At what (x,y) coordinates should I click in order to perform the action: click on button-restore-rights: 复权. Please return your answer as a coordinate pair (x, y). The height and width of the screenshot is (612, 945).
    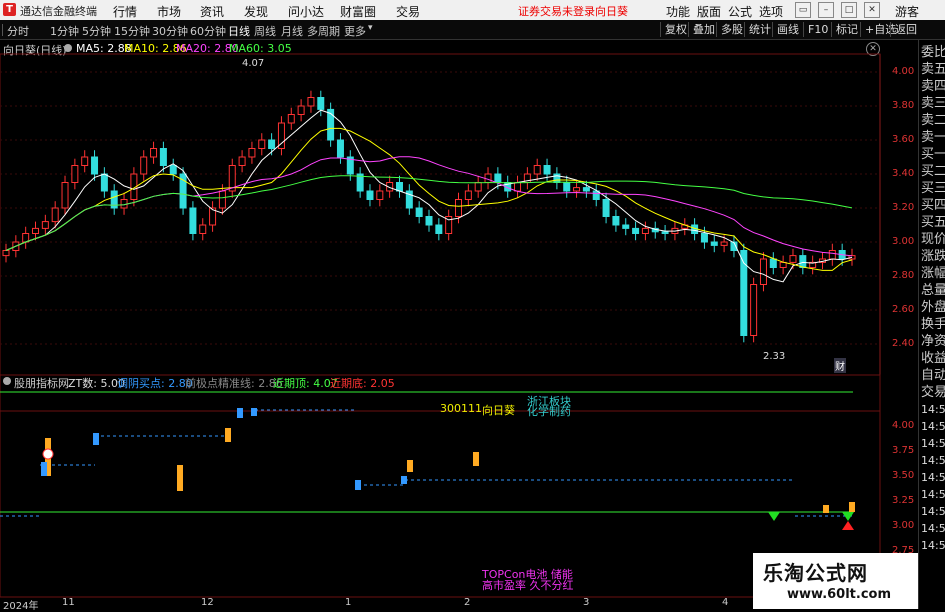
    Looking at the image, I should click on (675, 29).